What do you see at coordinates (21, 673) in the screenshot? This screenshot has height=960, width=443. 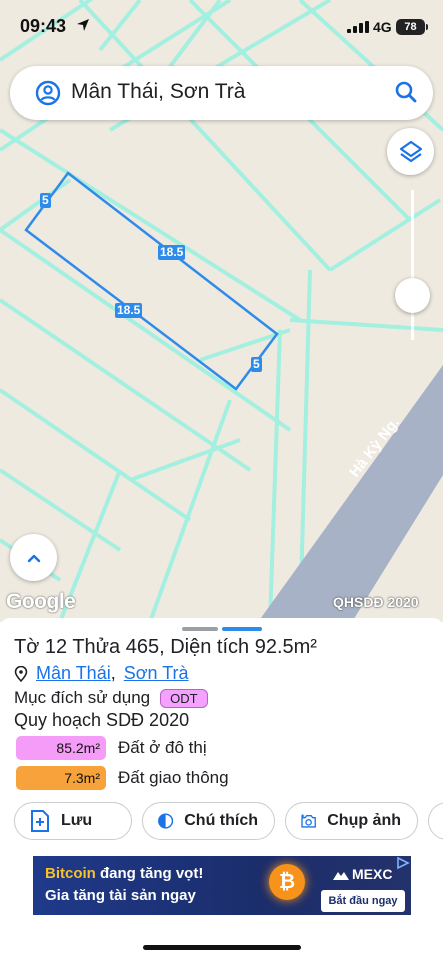 I see `location-pin-icon` at bounding box center [21, 673].